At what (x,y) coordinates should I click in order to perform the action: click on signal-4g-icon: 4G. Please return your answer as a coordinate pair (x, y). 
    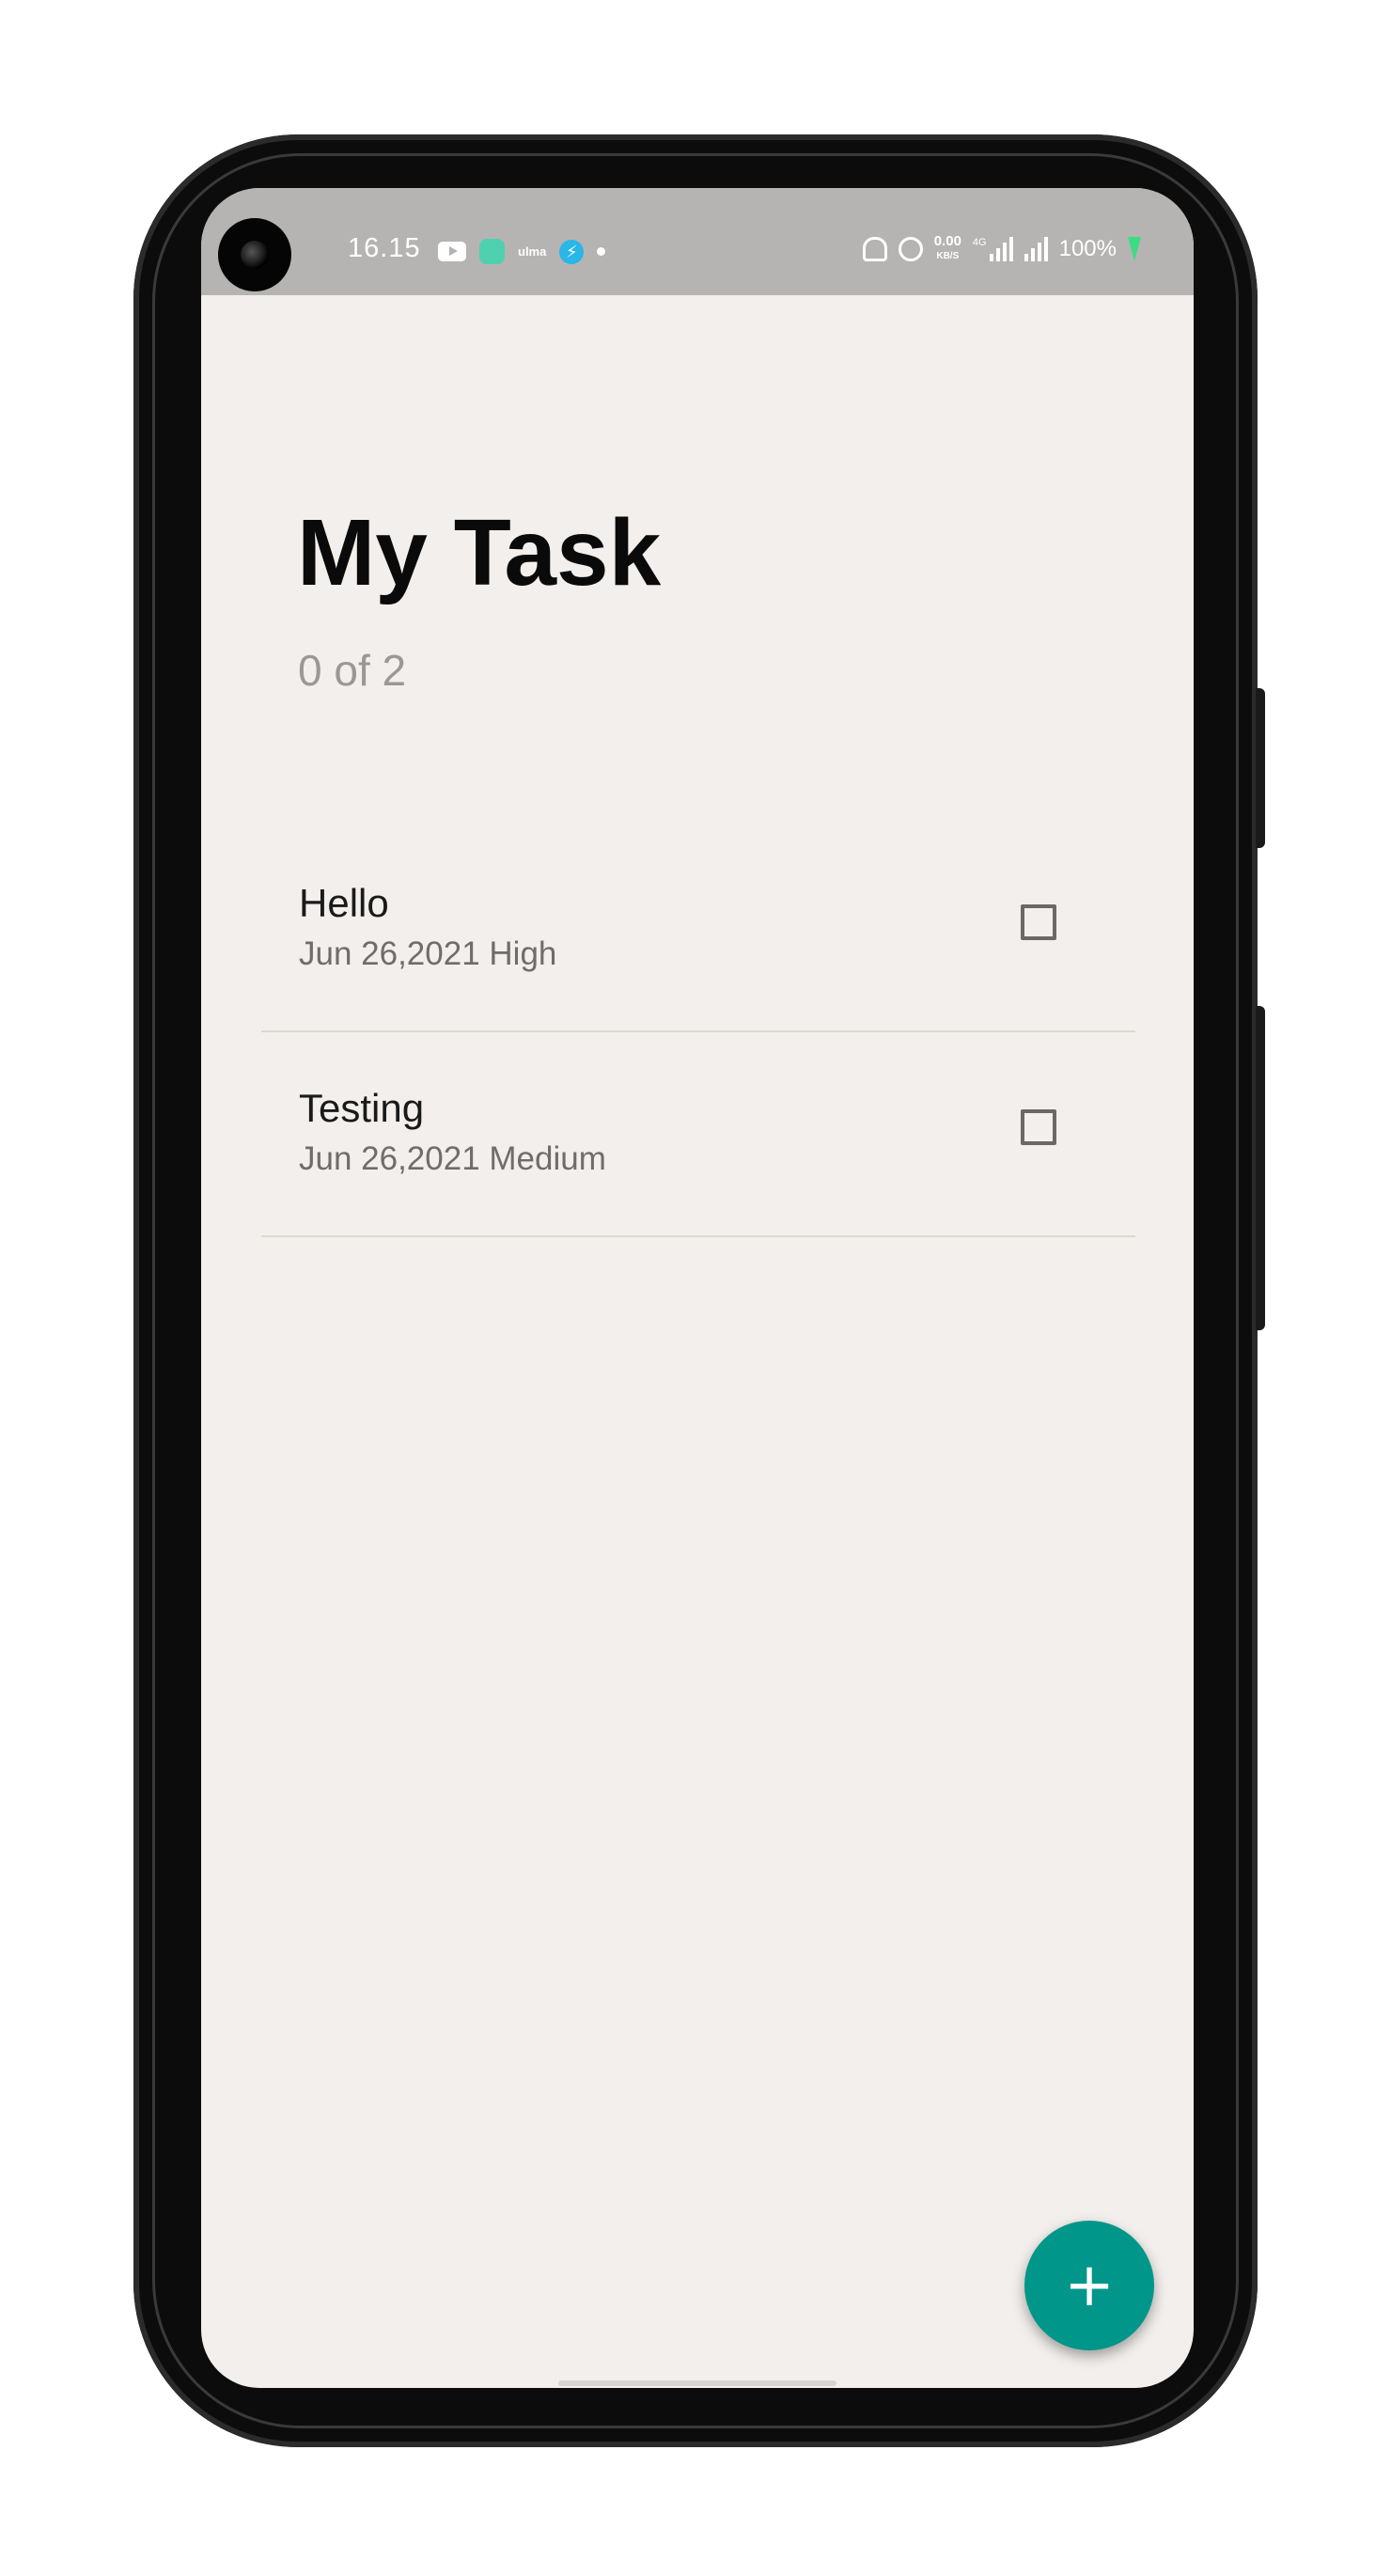
    Looking at the image, I should click on (993, 249).